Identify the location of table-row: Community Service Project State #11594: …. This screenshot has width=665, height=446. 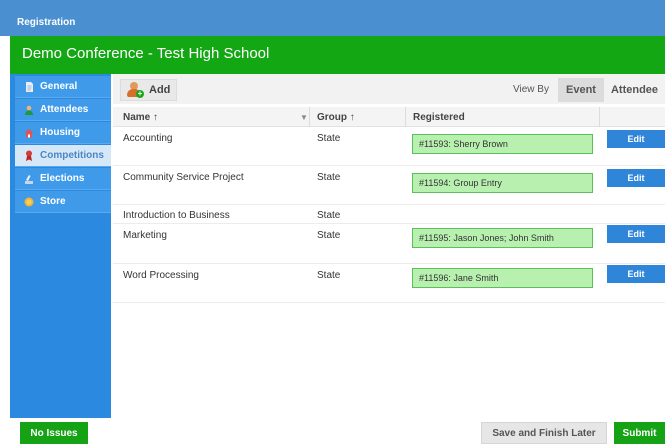
(389, 186).